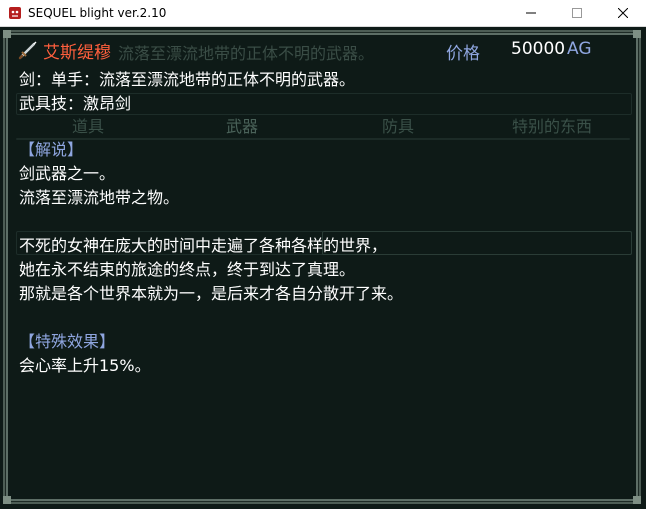  I want to click on maximize-icon, so click(577, 13).